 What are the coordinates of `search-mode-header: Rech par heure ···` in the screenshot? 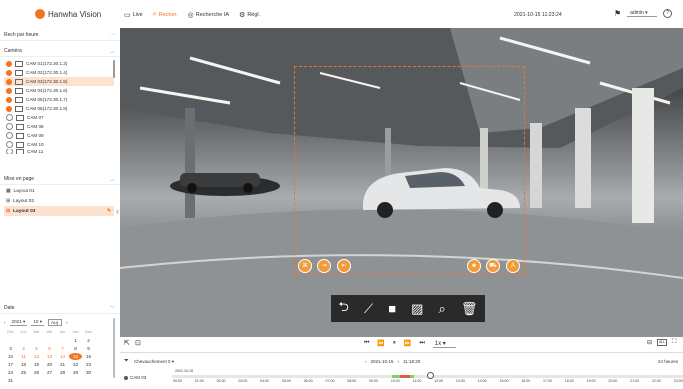 It's located at (60, 35).